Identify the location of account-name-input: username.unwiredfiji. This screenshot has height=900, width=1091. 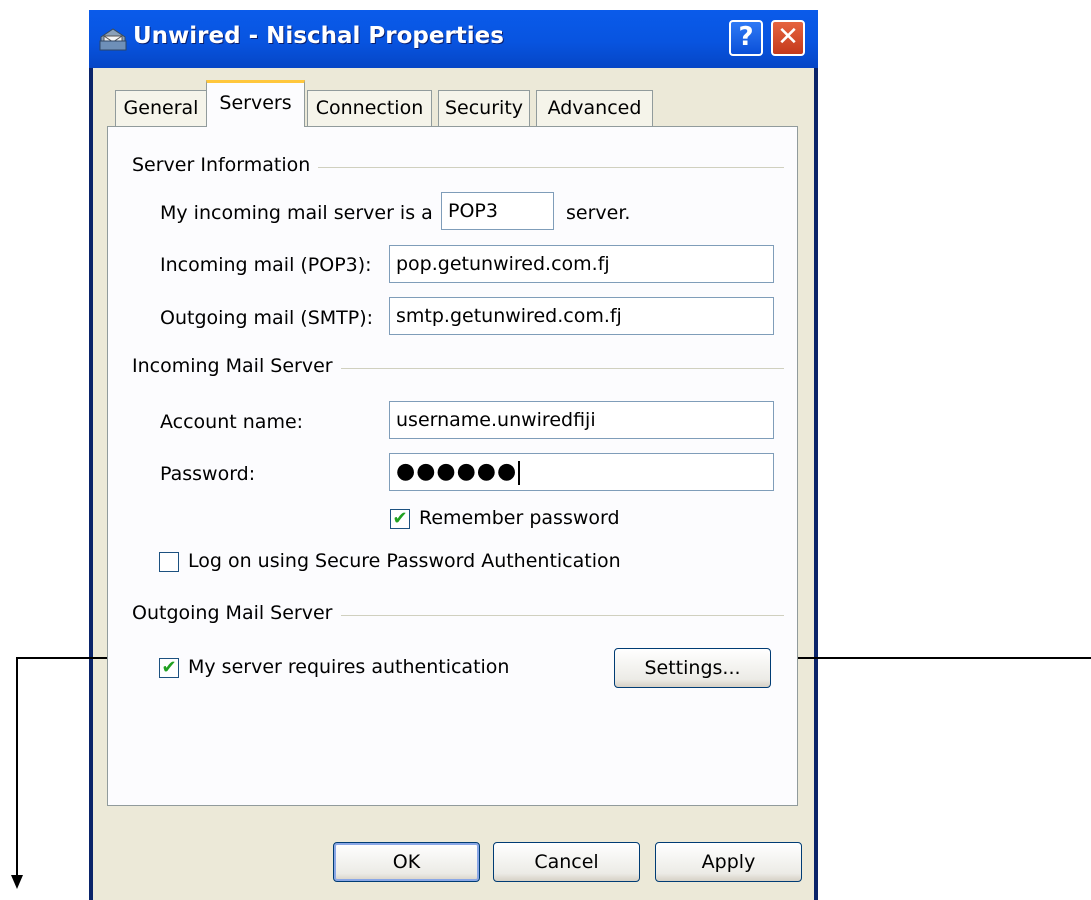
(581, 420).